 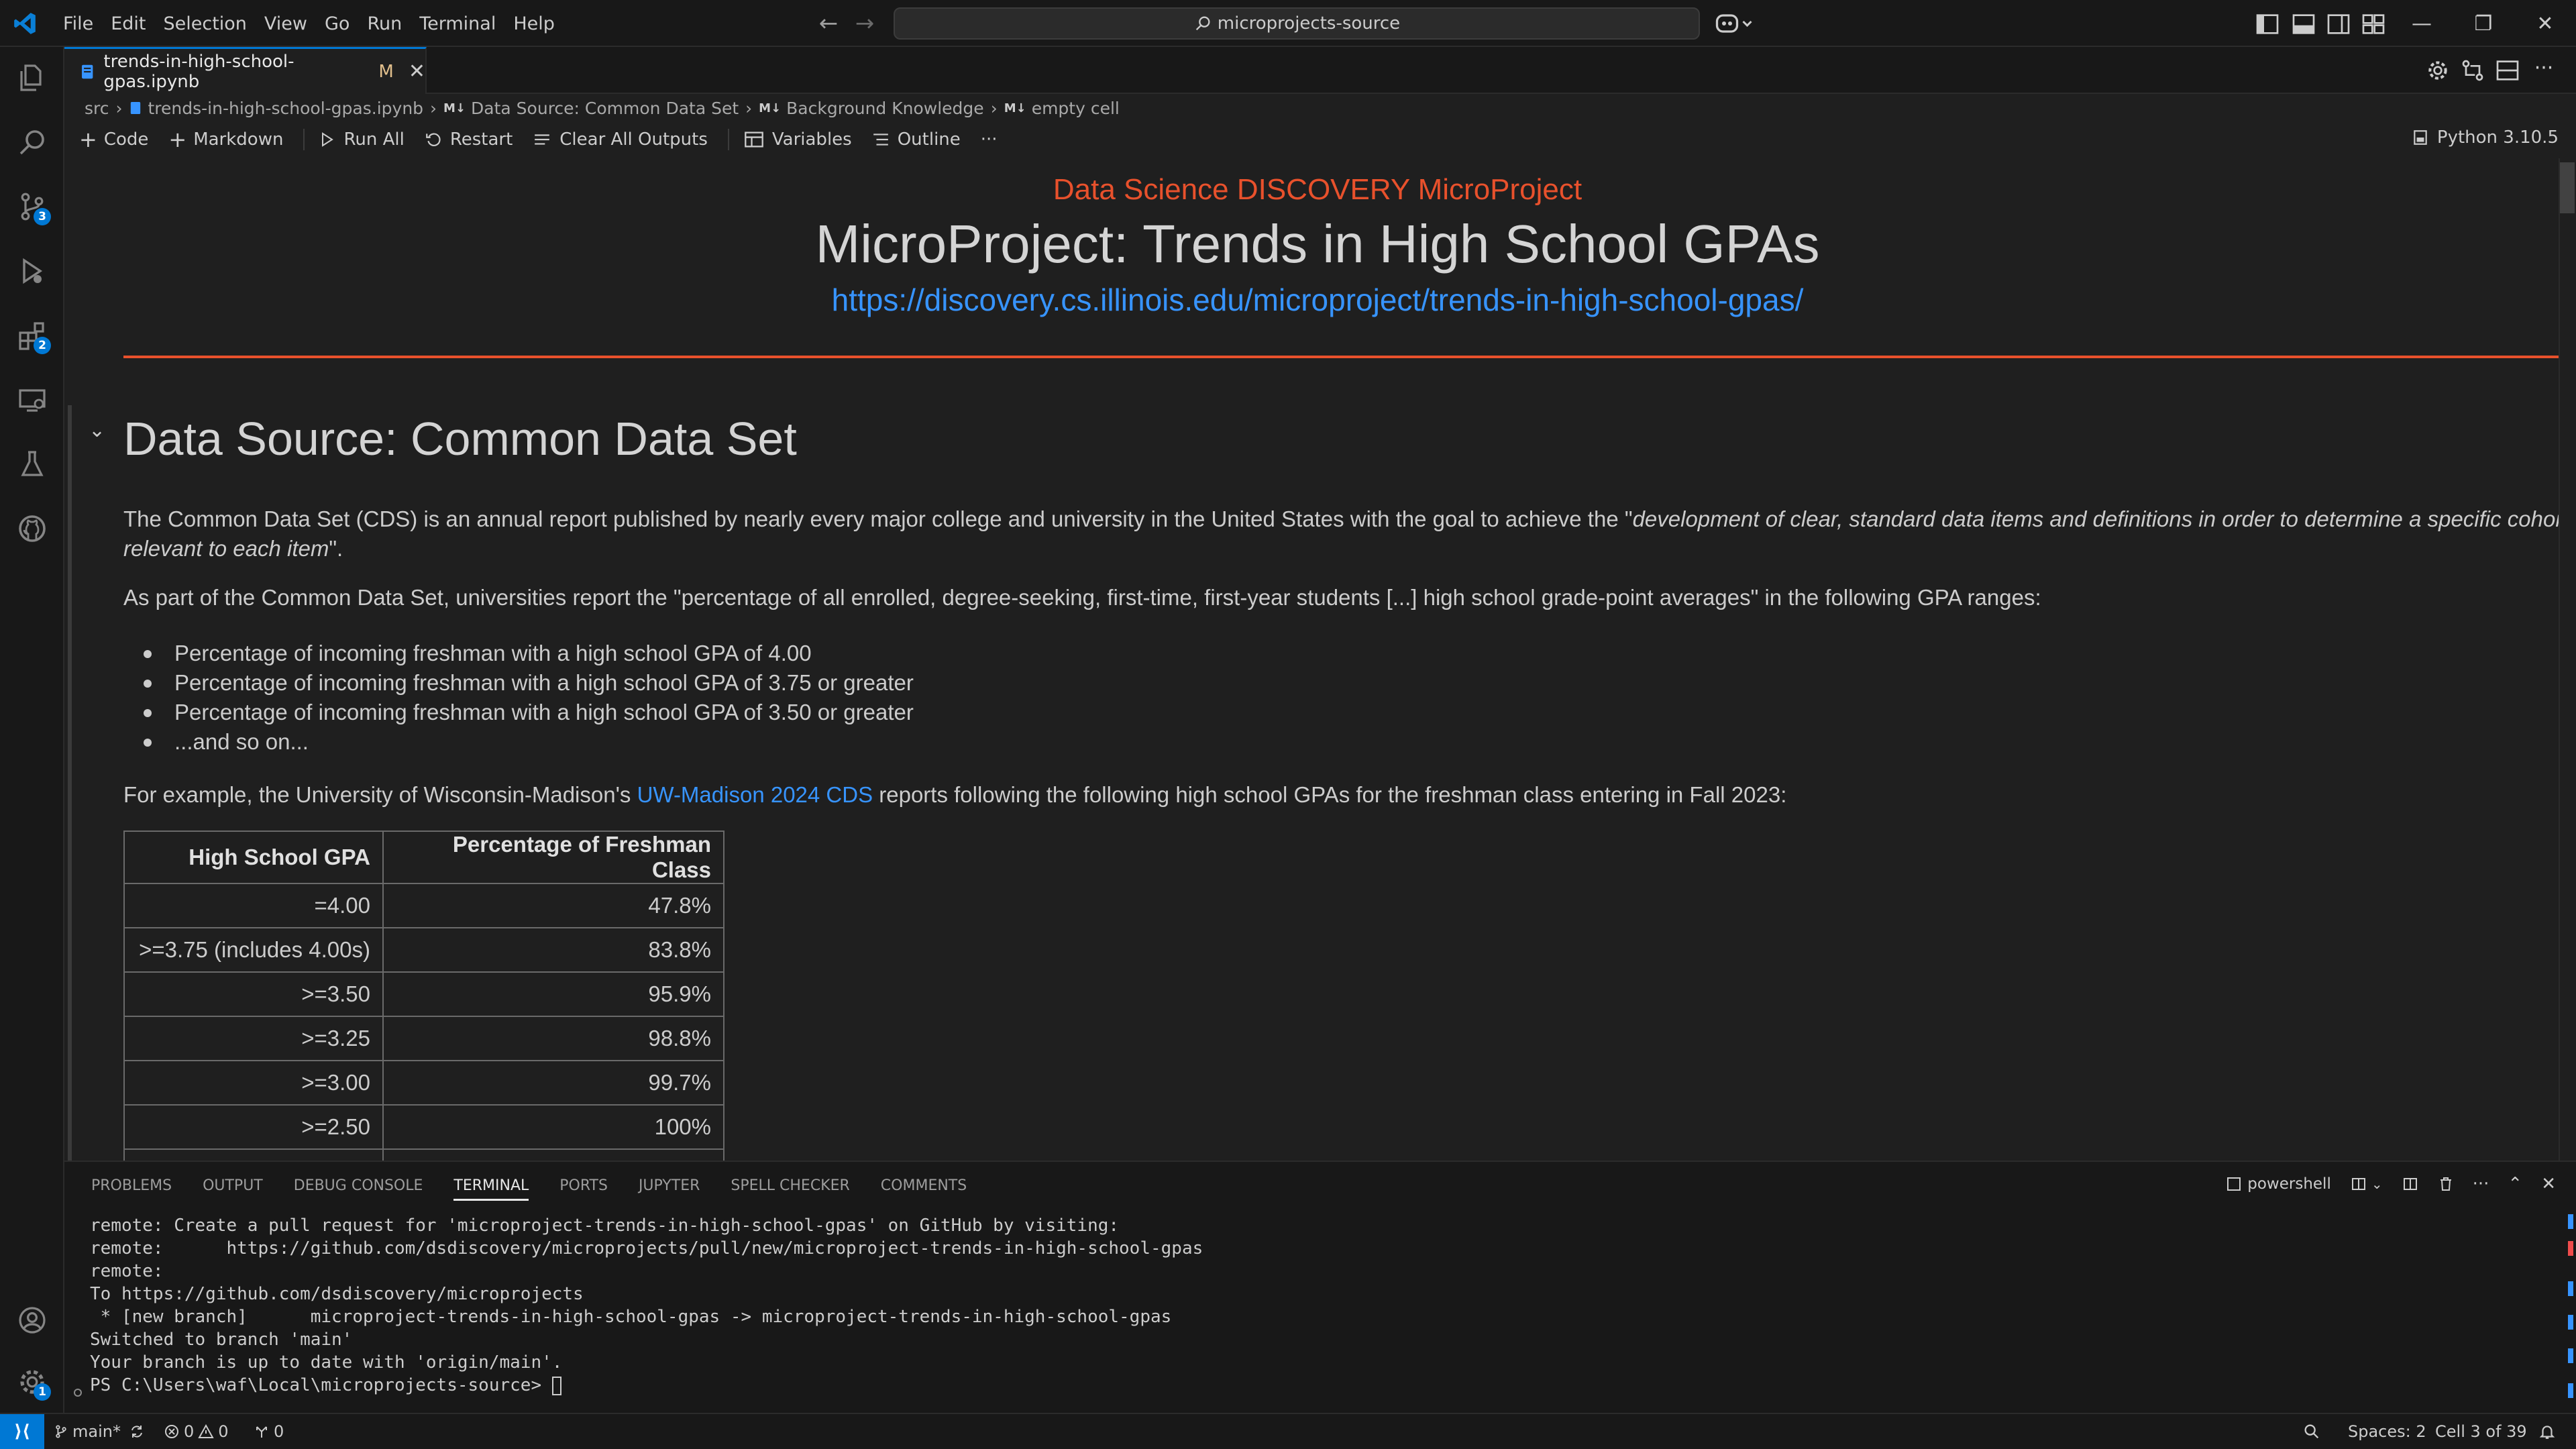 What do you see at coordinates (358, 1186) in the screenshot?
I see `tab-debug-console: DEBUG CONSOLE` at bounding box center [358, 1186].